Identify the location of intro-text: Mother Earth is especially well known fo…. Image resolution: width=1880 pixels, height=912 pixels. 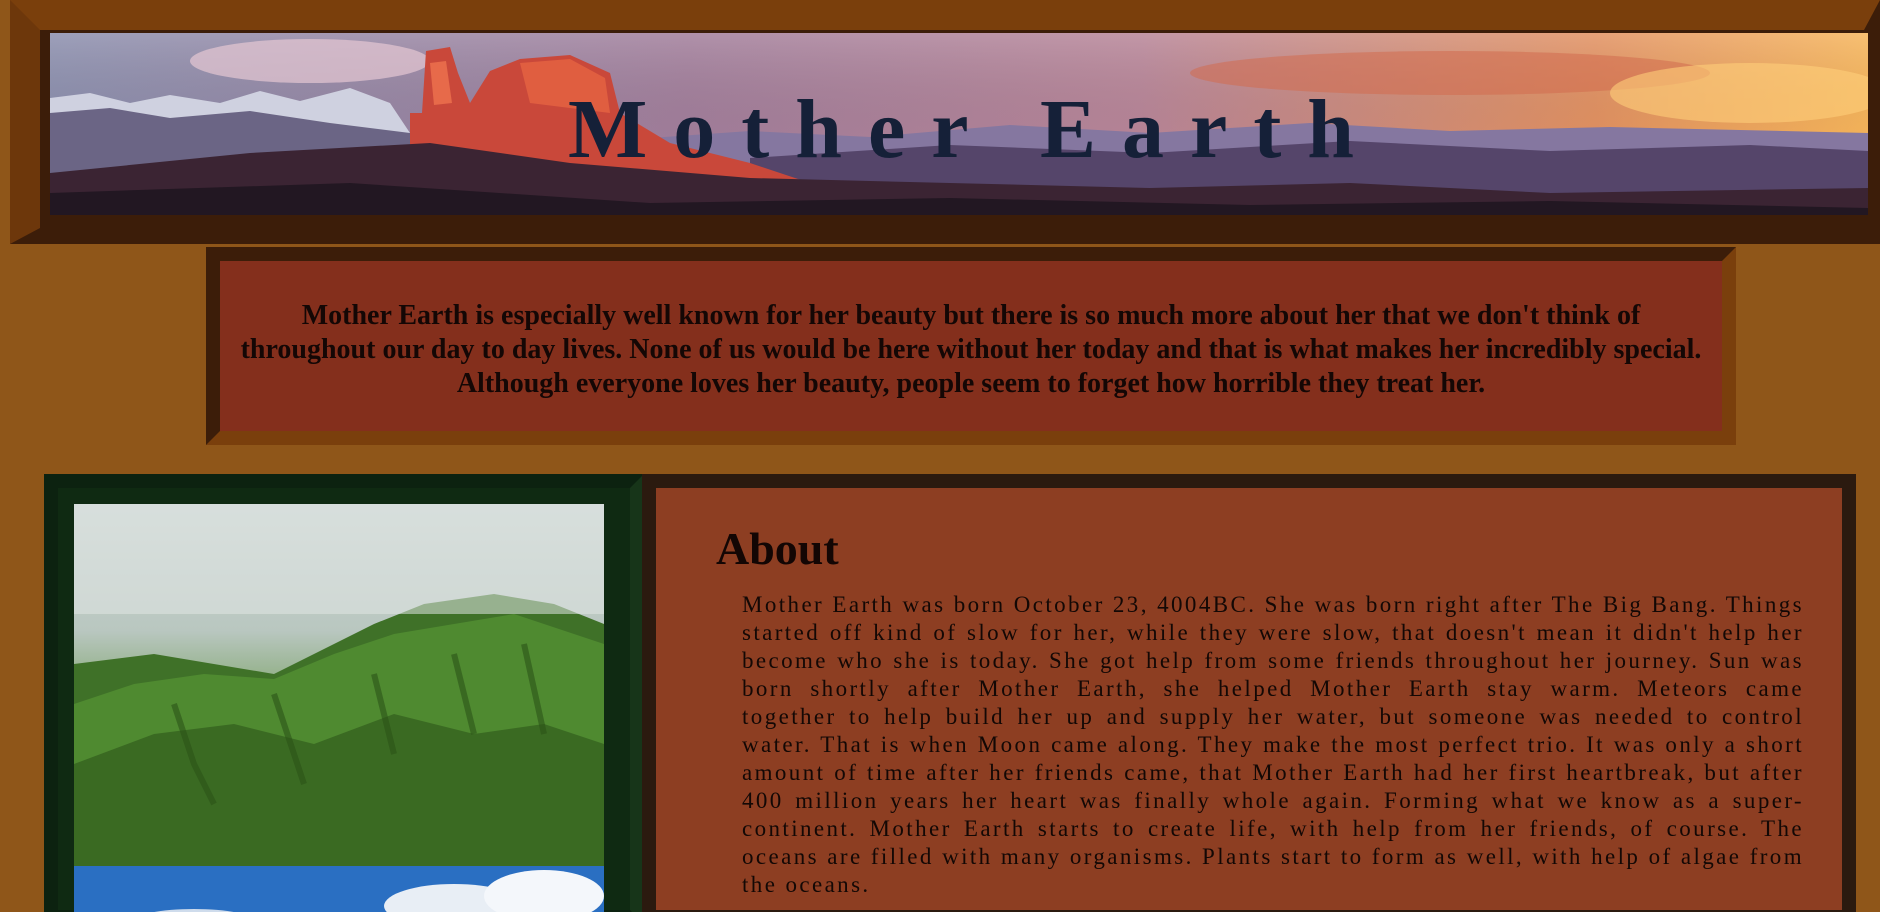
(971, 349).